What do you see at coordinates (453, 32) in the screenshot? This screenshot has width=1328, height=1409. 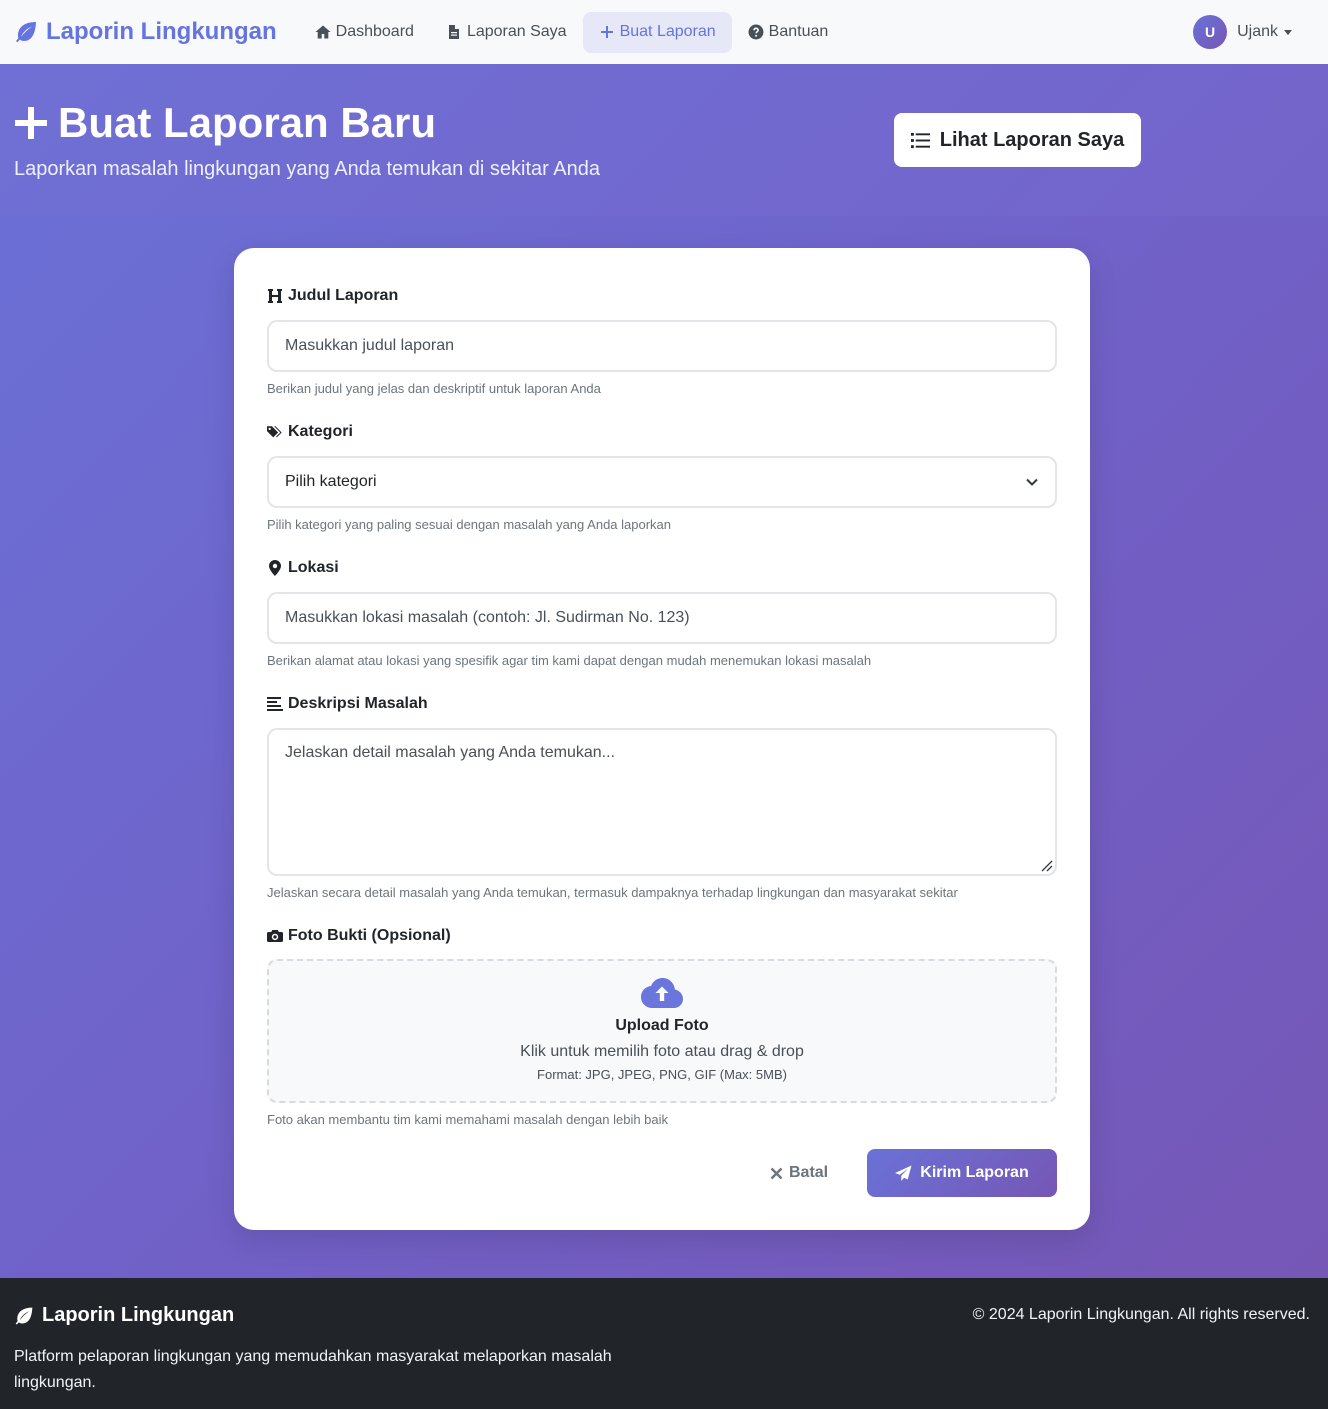 I see `file-icon` at bounding box center [453, 32].